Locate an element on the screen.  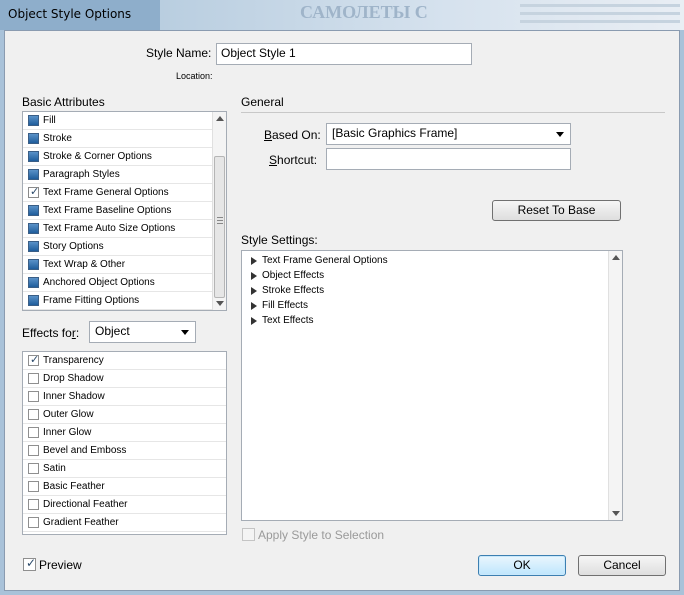
general-heading: General is located at coordinates (262, 102).